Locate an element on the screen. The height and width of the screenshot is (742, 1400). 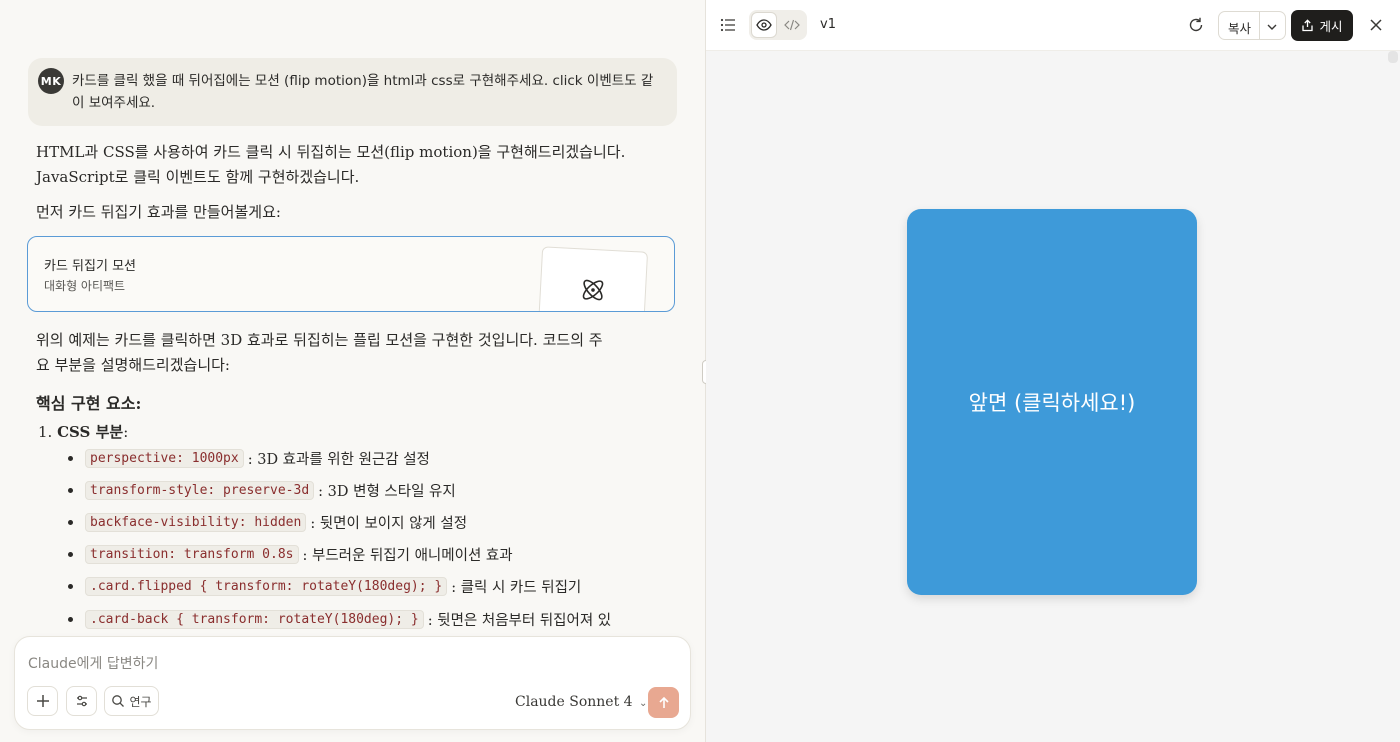
list-item: perspective: 1000px : 3D 효과를 위한 원근감 설정 is located at coordinates (249, 458).